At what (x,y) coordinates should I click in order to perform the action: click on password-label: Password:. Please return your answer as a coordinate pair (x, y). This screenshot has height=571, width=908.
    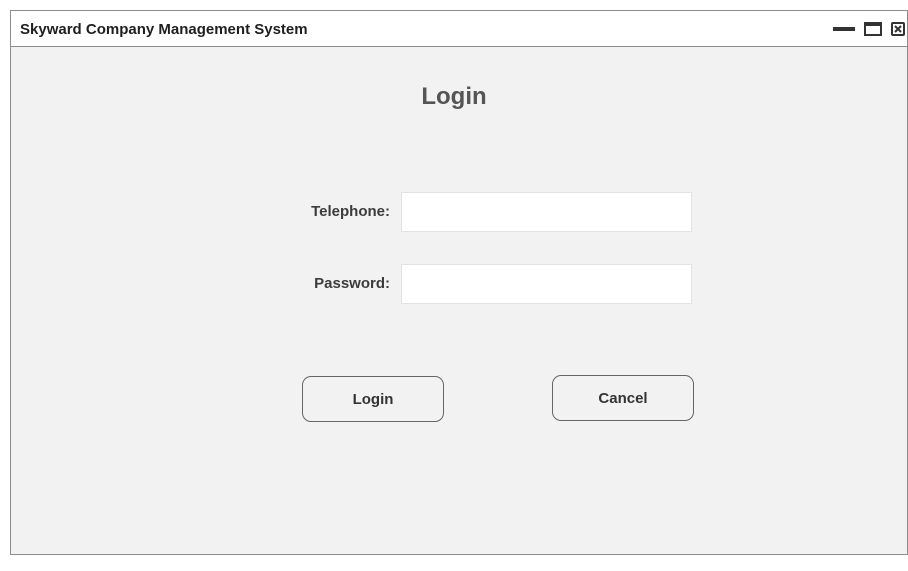
    Looking at the image, I should click on (352, 283).